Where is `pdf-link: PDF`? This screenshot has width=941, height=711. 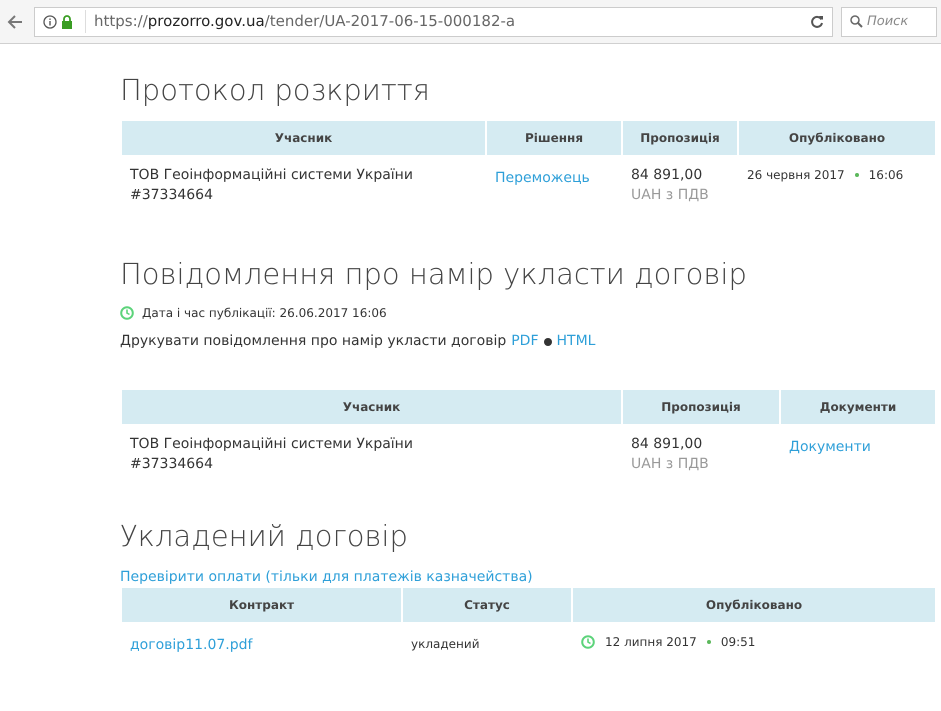 pdf-link: PDF is located at coordinates (525, 341).